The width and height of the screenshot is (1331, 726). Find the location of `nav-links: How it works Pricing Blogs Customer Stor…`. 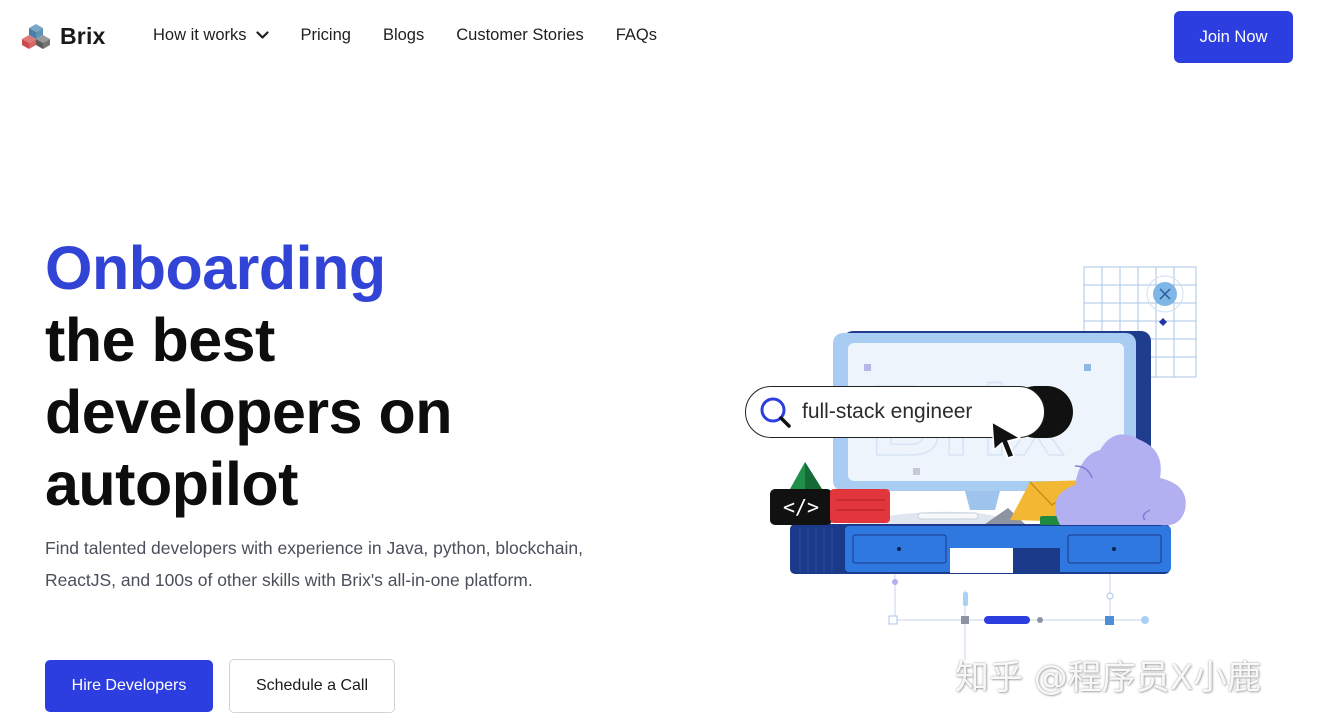

nav-links: How it works Pricing Blogs Customer Stor… is located at coordinates (421, 35).